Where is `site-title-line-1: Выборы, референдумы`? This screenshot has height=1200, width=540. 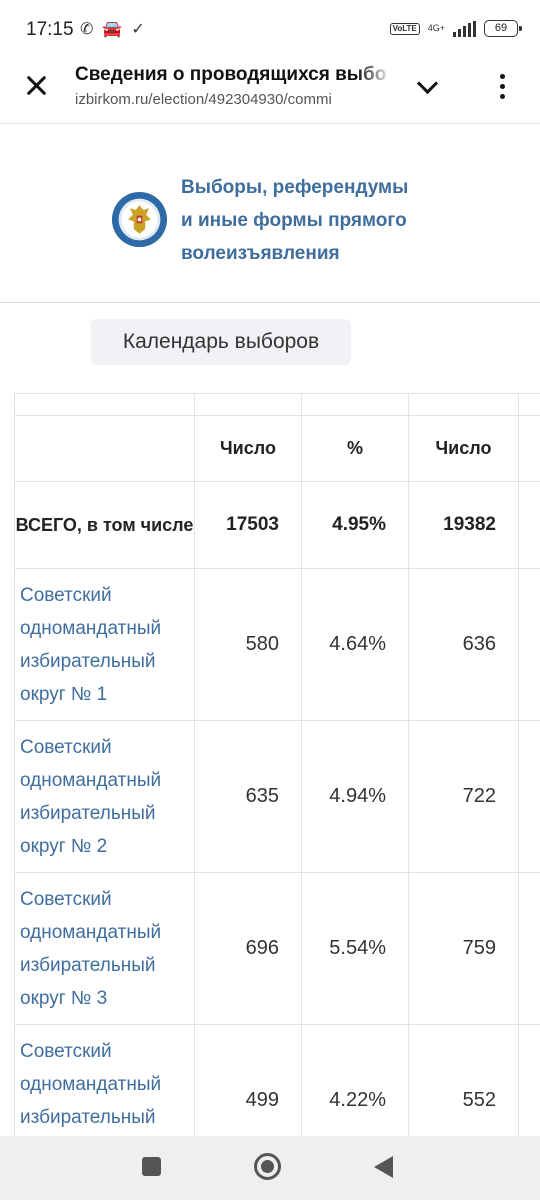 site-title-line-1: Выборы, референдумы is located at coordinates (295, 187).